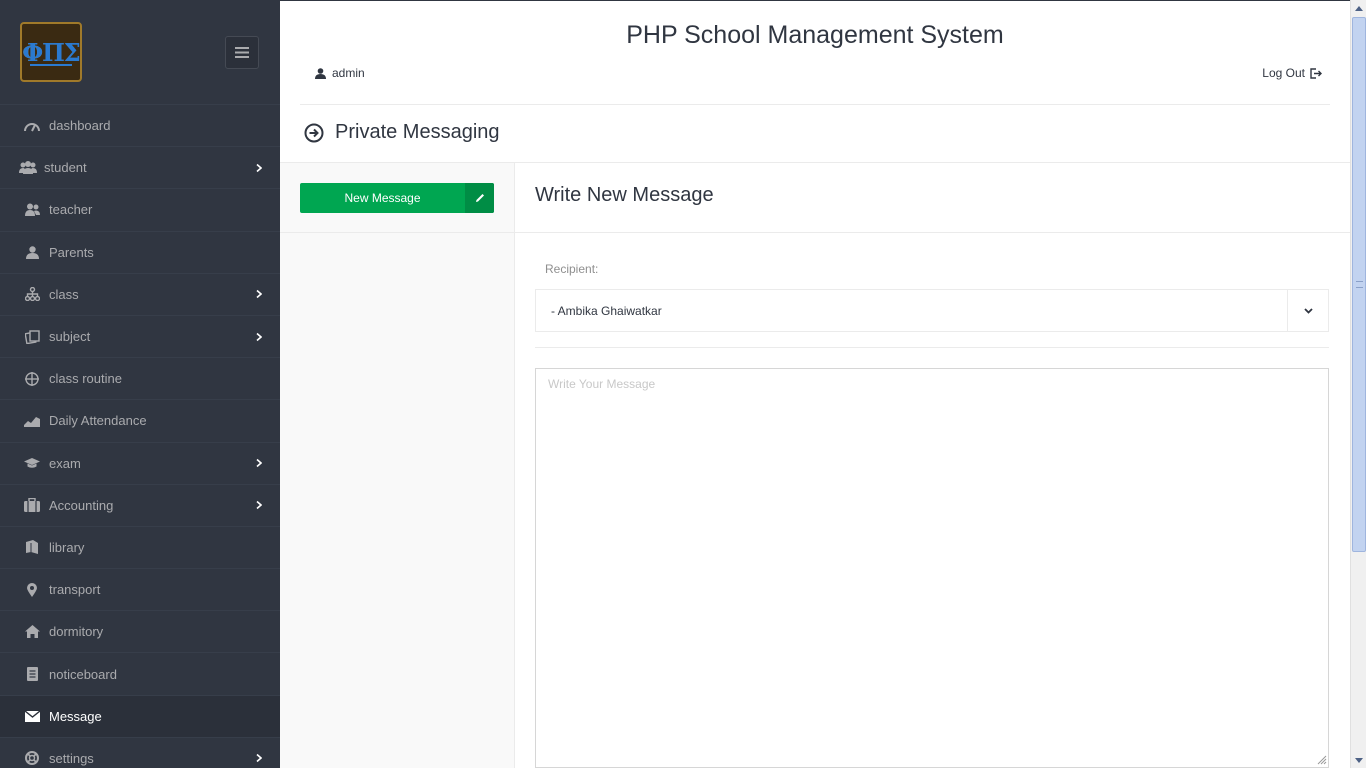 The height and width of the screenshot is (768, 1366). Describe the element at coordinates (32, 294) in the screenshot. I see `flow-tree-icon` at that location.